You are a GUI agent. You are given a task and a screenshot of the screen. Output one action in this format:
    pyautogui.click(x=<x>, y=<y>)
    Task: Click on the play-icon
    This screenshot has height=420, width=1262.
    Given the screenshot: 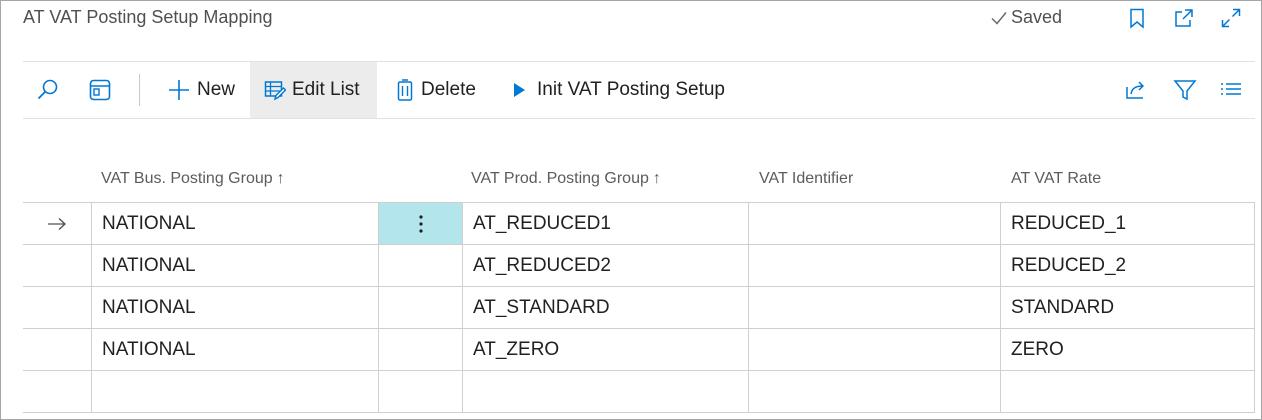 What is the action you would take?
    pyautogui.click(x=519, y=90)
    